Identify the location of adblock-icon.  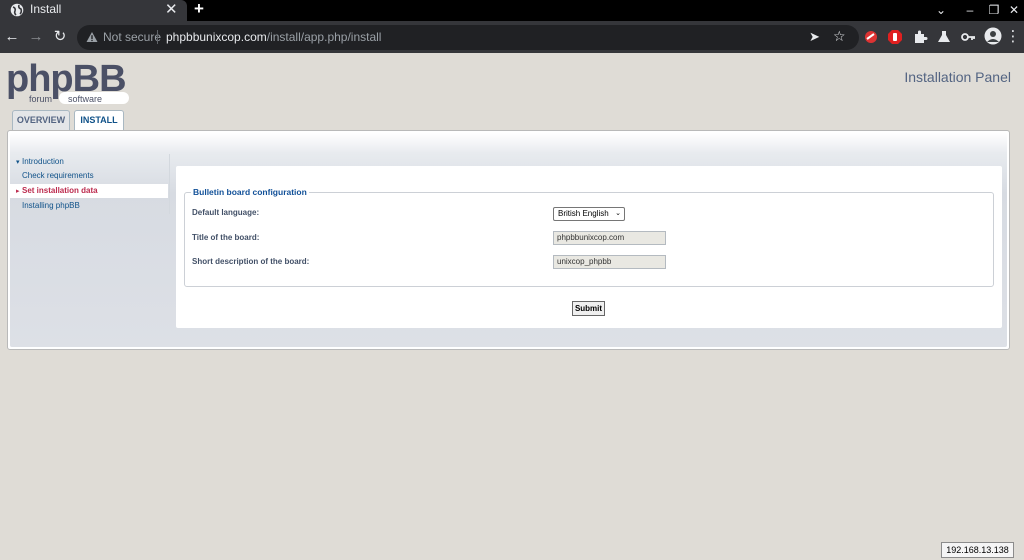
(895, 37).